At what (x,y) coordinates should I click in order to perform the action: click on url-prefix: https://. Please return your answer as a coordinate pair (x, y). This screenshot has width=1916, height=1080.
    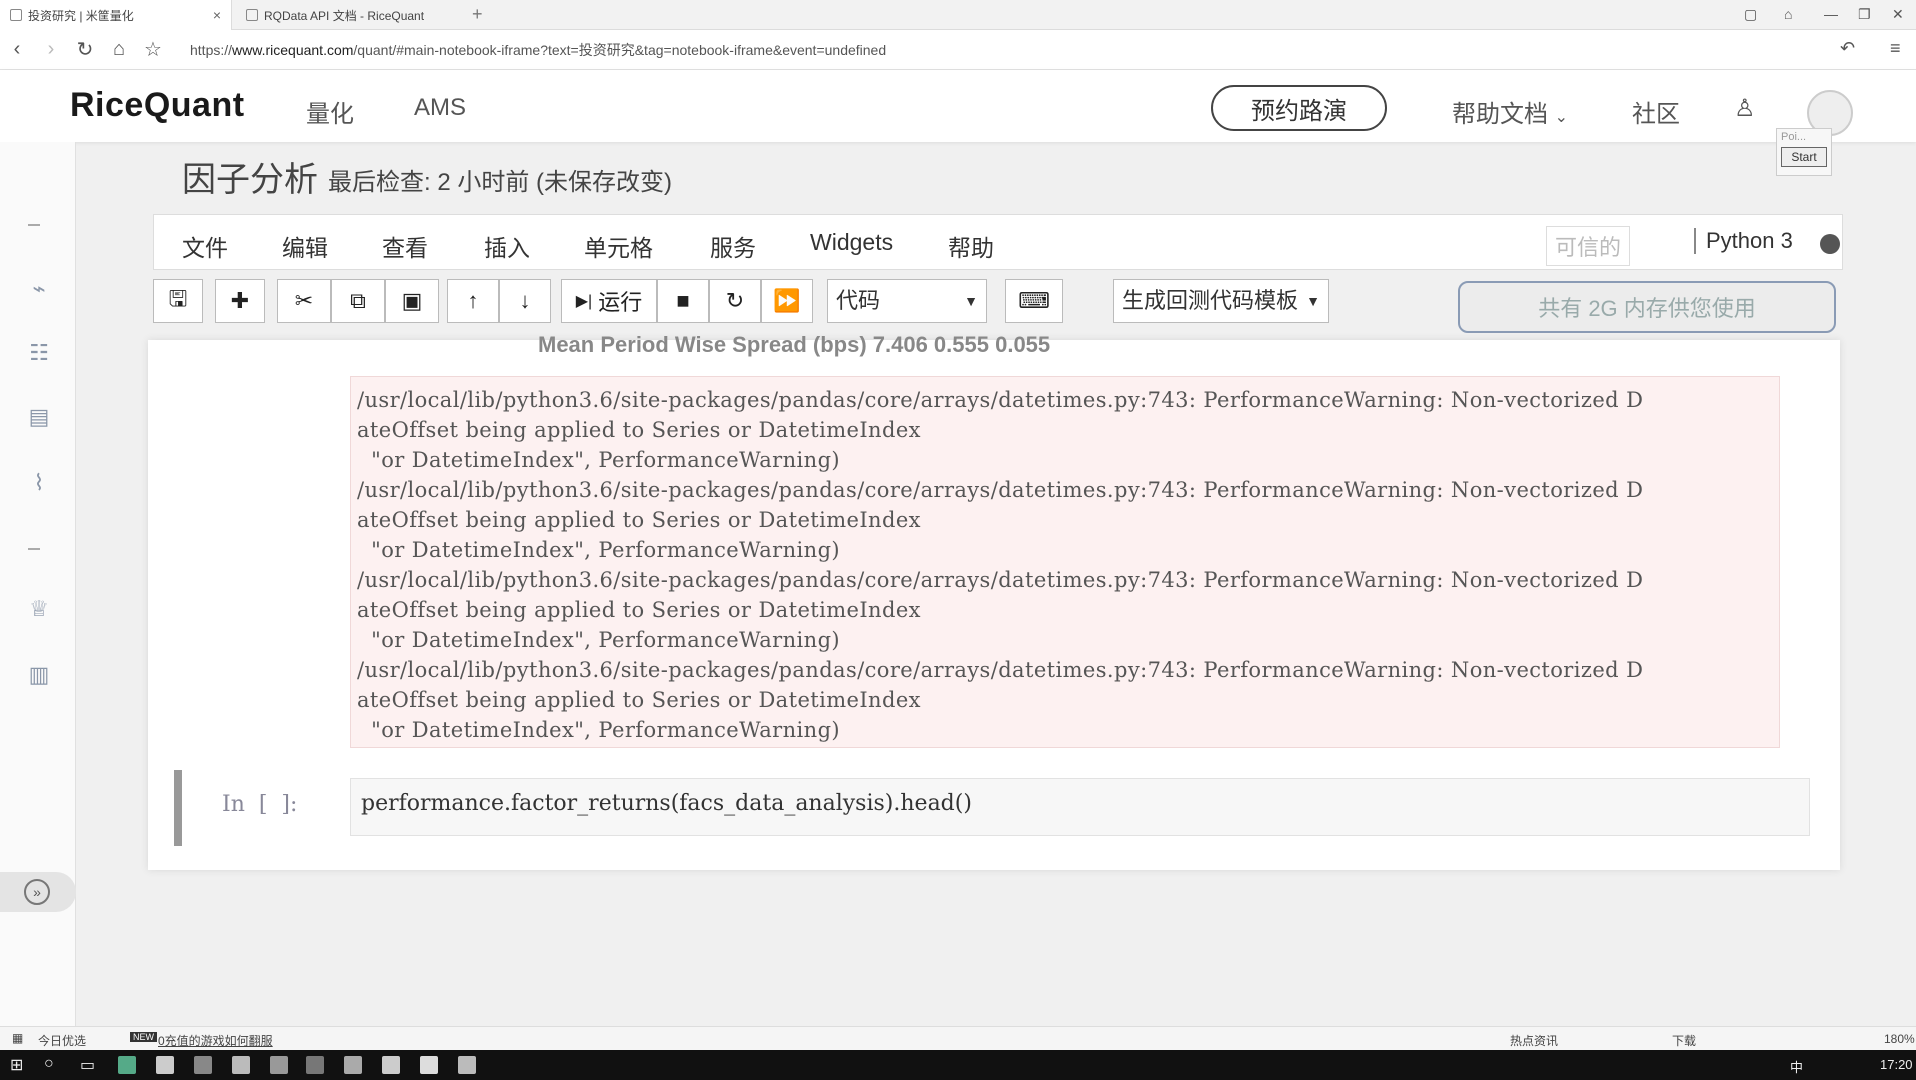
    Looking at the image, I should click on (211, 49).